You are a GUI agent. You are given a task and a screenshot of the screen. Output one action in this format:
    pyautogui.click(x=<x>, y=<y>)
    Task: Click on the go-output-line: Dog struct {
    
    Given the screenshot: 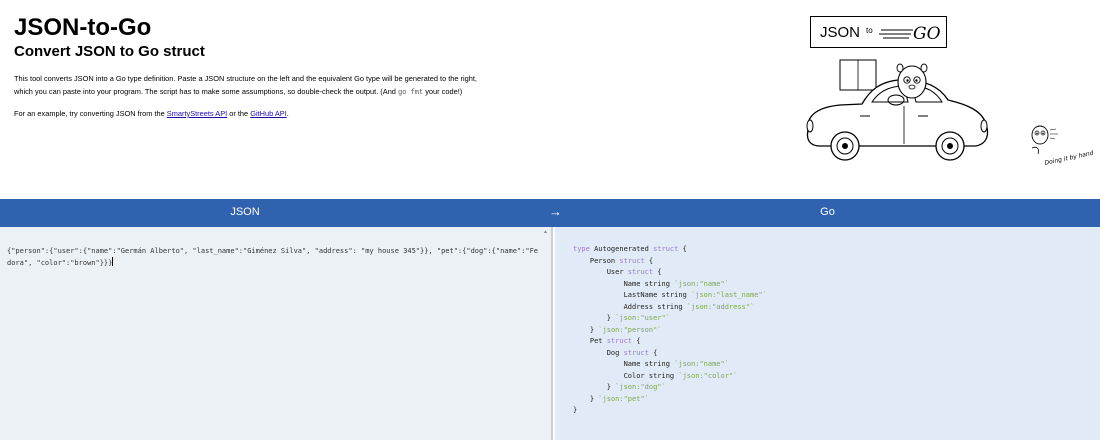 What is the action you would take?
    pyautogui.click(x=615, y=352)
    